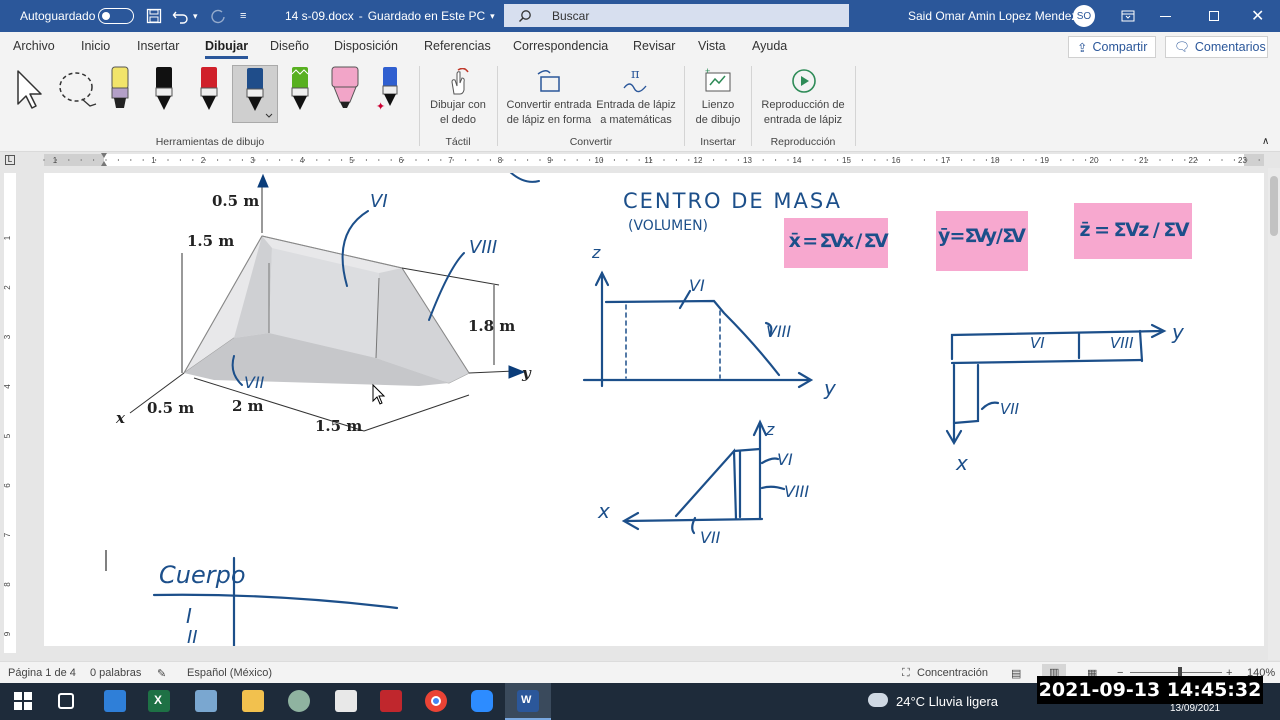 This screenshot has height=720, width=1280. I want to click on pen-blue-galaxy-icon: ✦, so click(389, 90).